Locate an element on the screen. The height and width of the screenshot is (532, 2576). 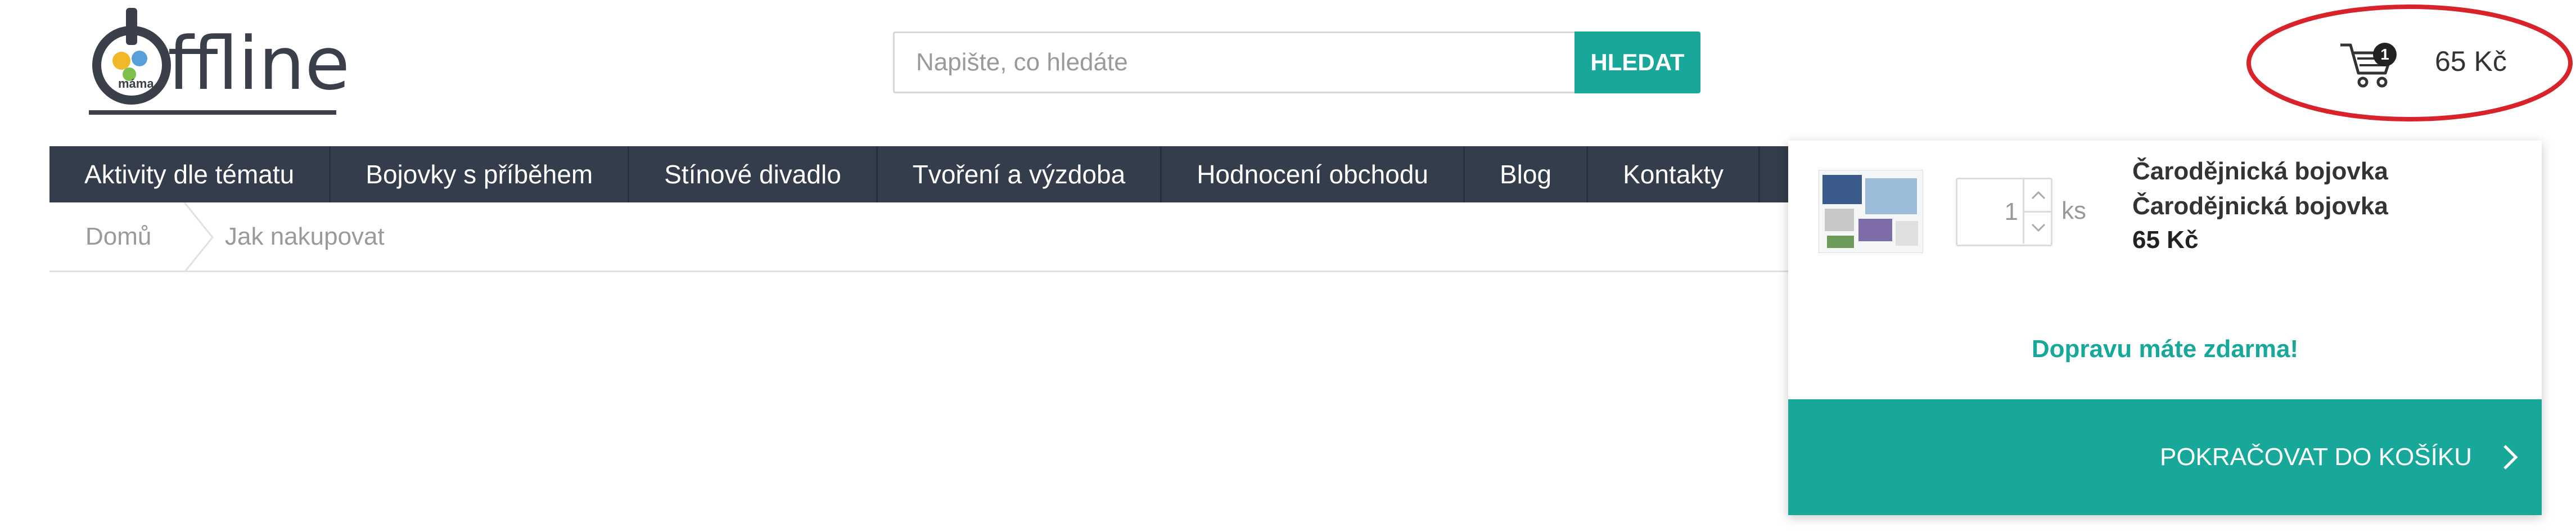
nav-item-stinove-divadlo: Stínové divadlo is located at coordinates (753, 174).